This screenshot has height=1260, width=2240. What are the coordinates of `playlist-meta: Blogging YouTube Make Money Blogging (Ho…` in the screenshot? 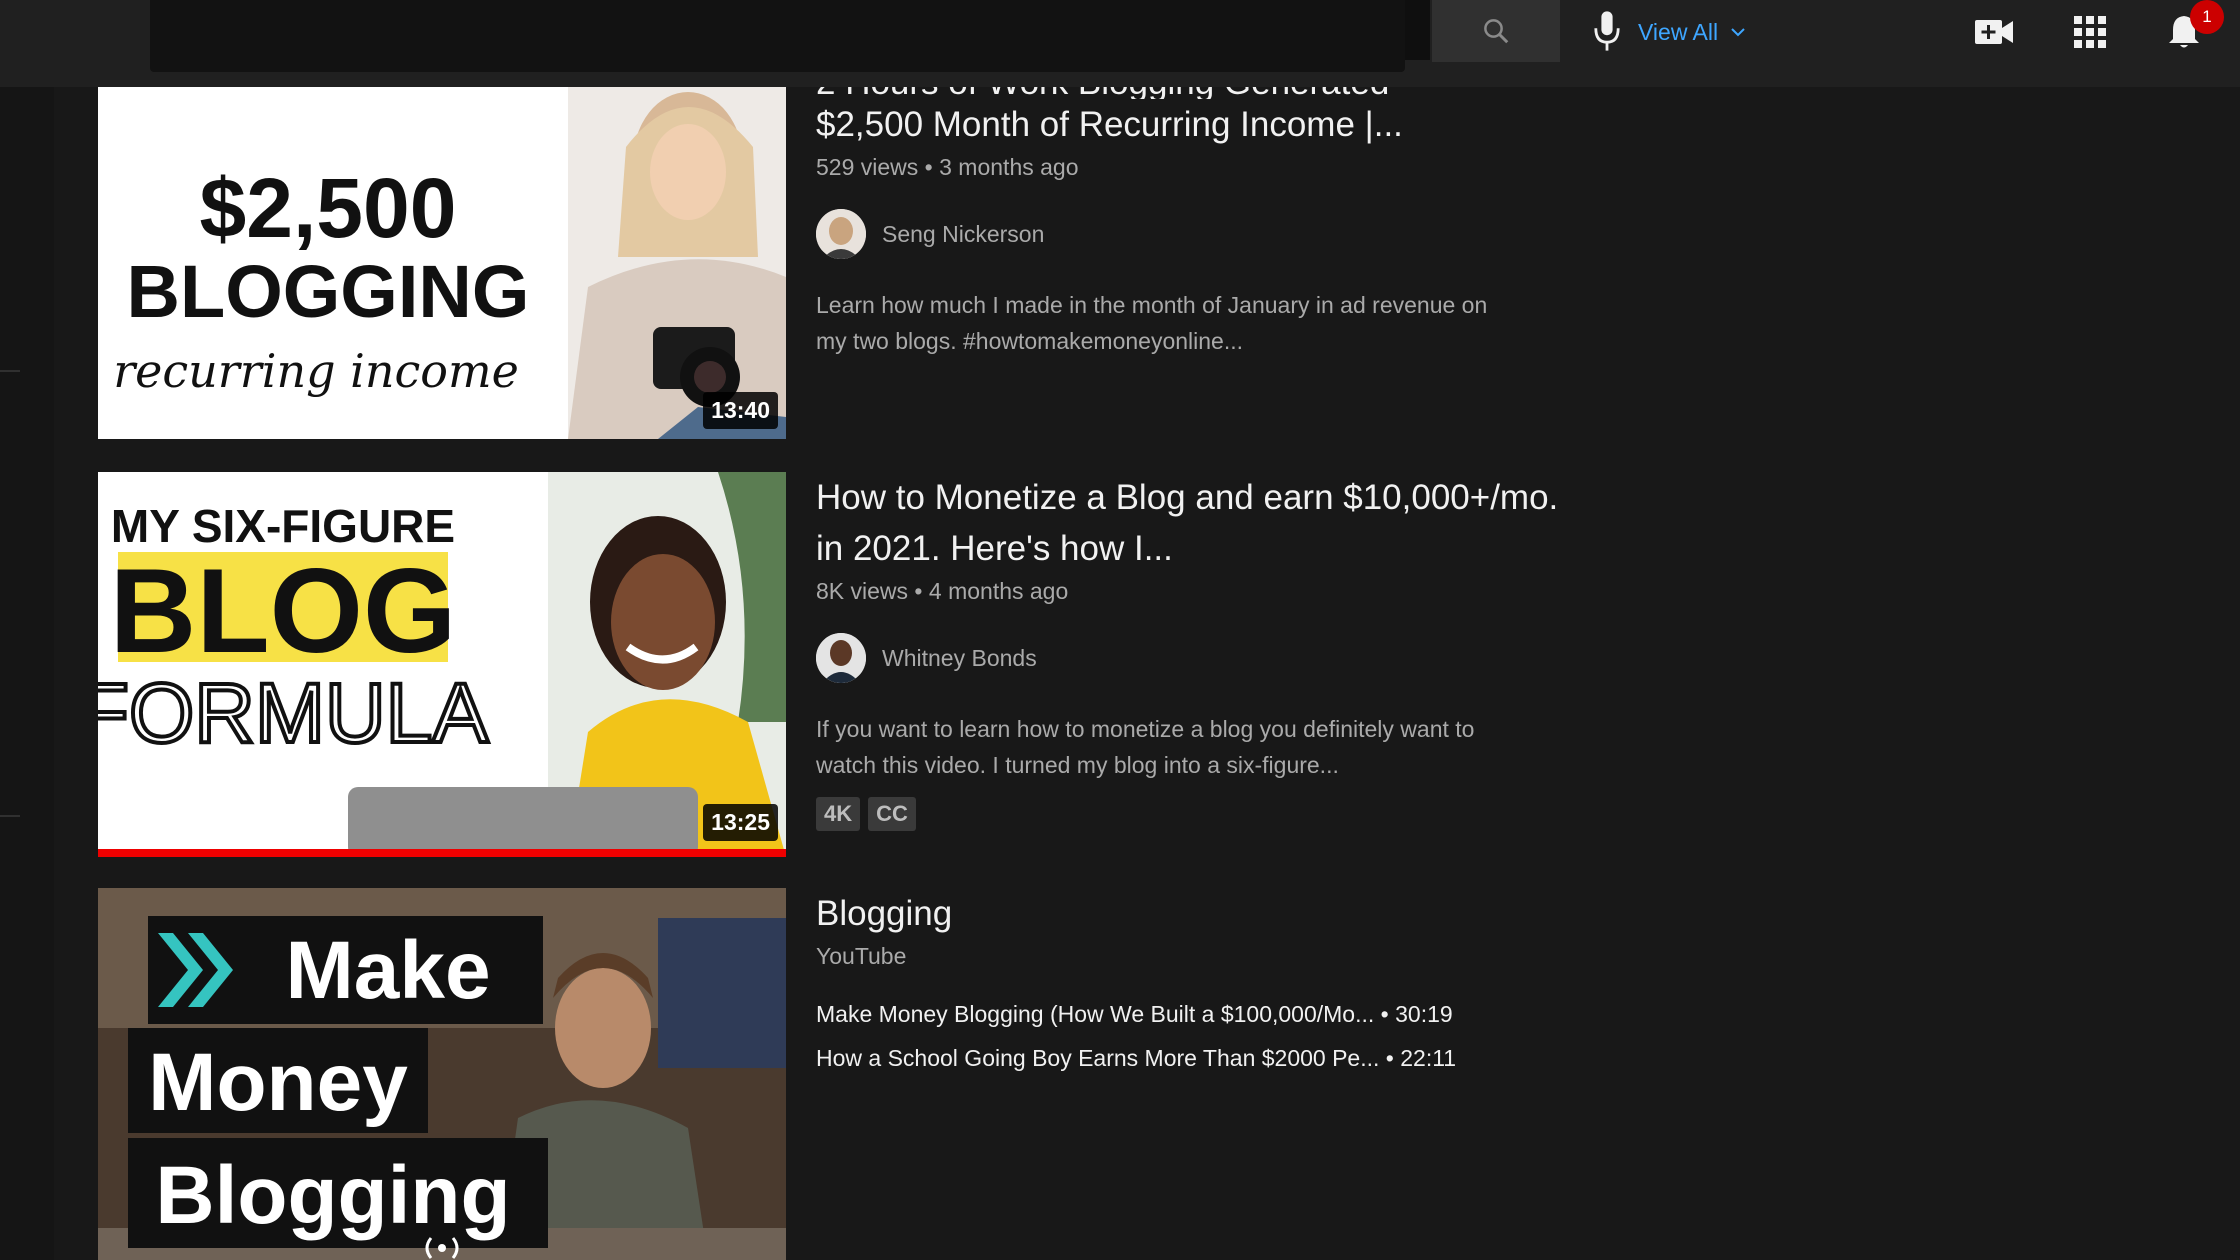 It's located at (1196, 984).